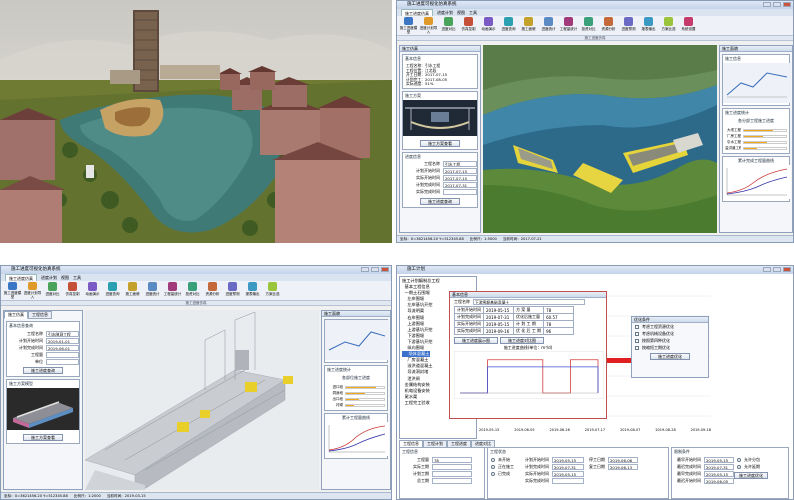 Image resolution: width=794 pixels, height=500 pixels. What do you see at coordinates (252, 290) in the screenshot?
I see `ribbon-button: 报表输出` at bounding box center [252, 290].